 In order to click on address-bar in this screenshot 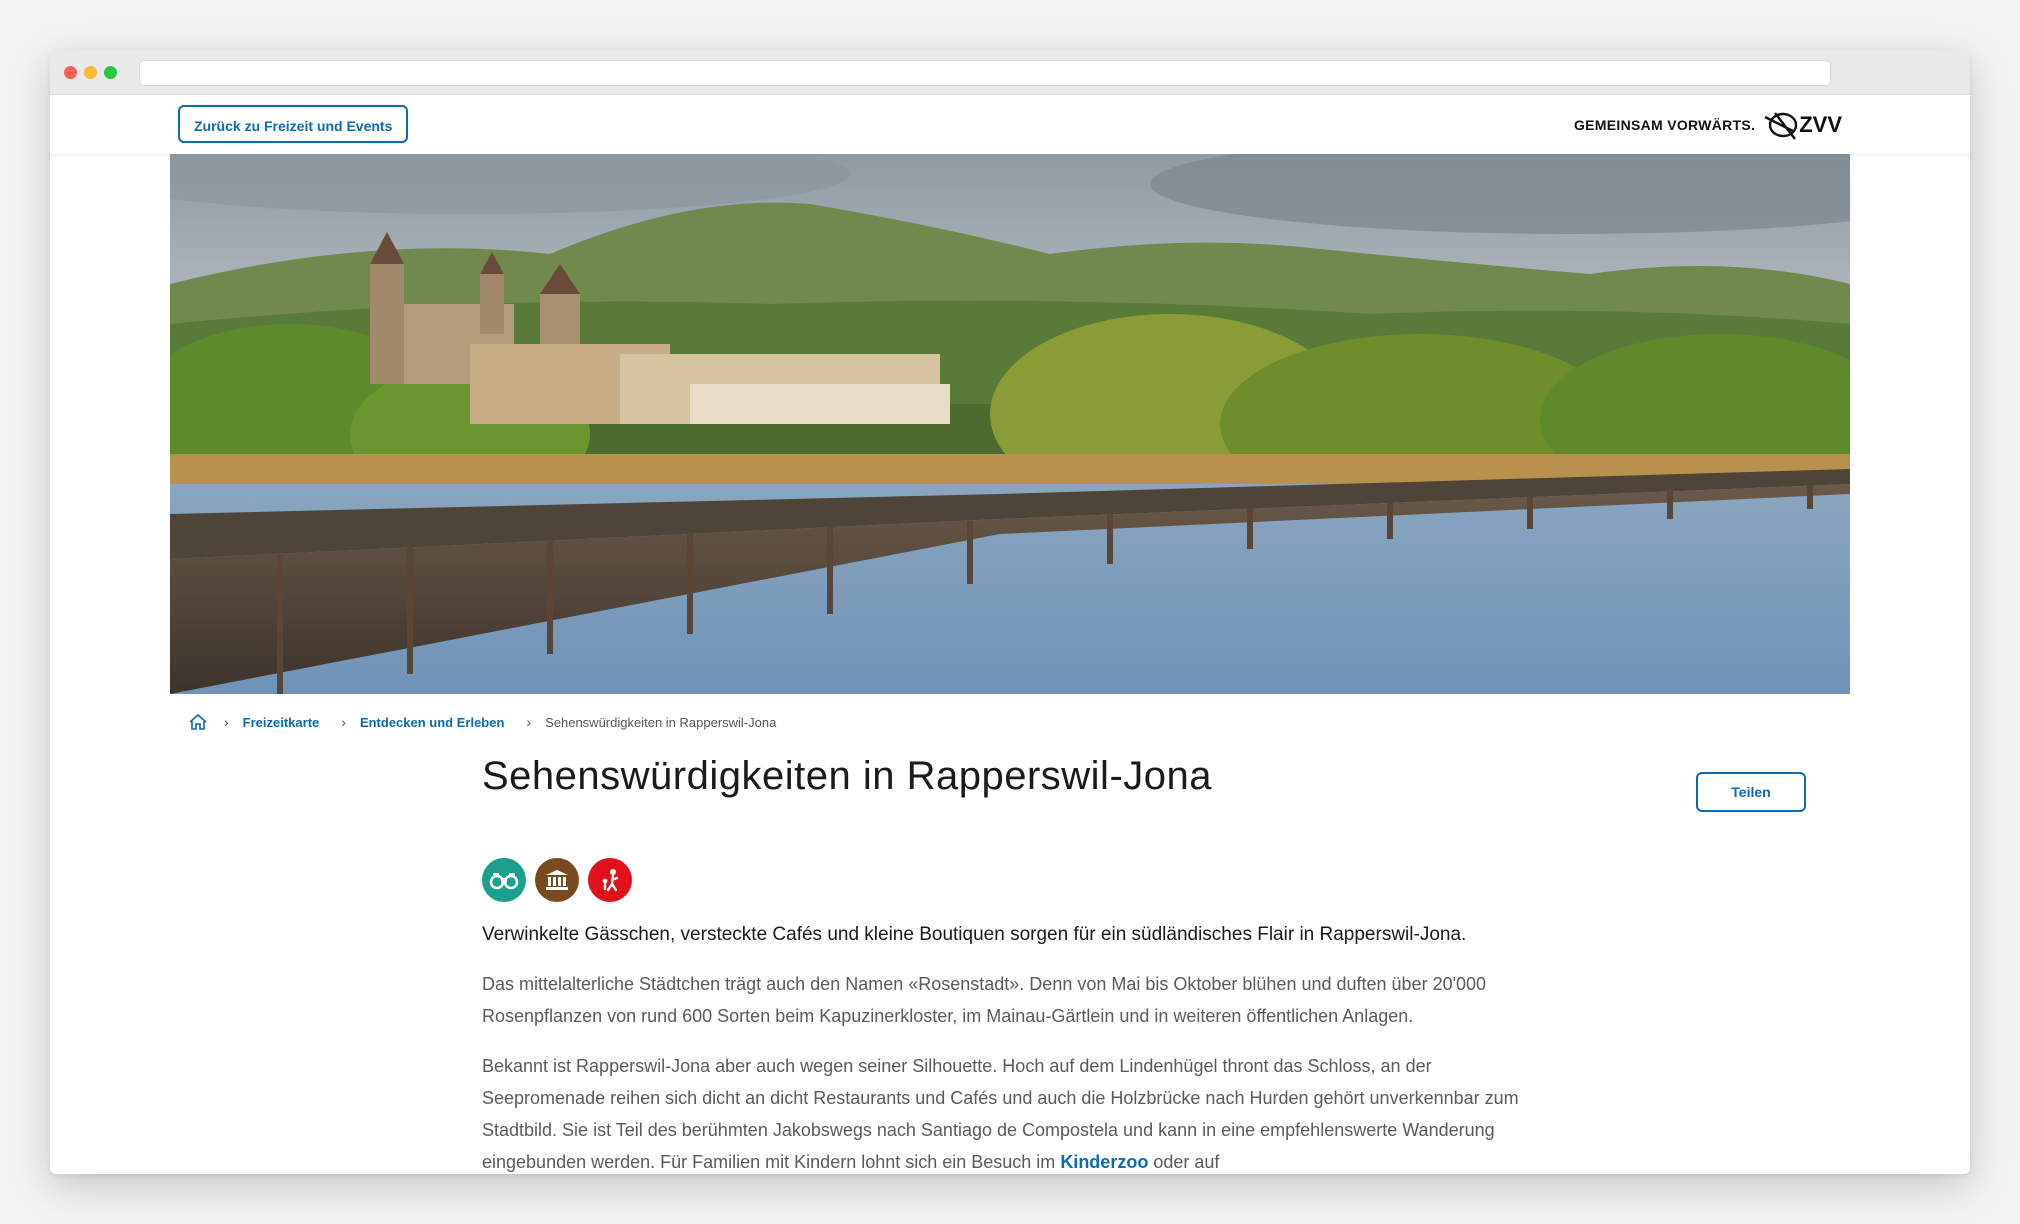, I will do `click(985, 73)`.